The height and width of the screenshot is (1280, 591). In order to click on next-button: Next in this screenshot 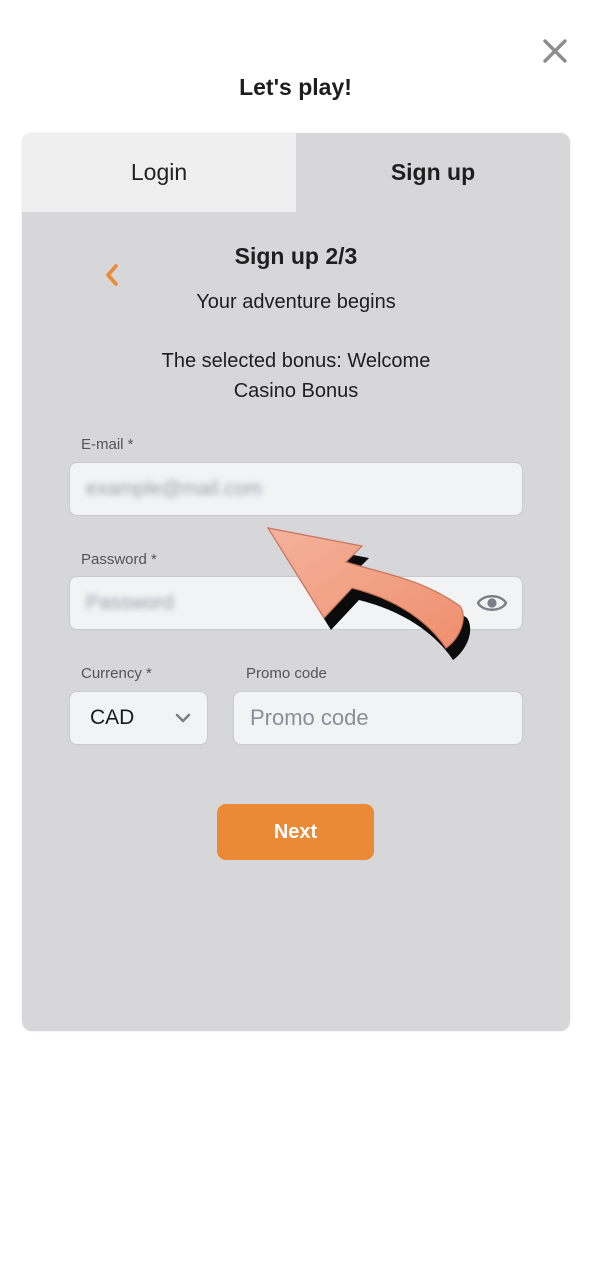, I will do `click(295, 832)`.